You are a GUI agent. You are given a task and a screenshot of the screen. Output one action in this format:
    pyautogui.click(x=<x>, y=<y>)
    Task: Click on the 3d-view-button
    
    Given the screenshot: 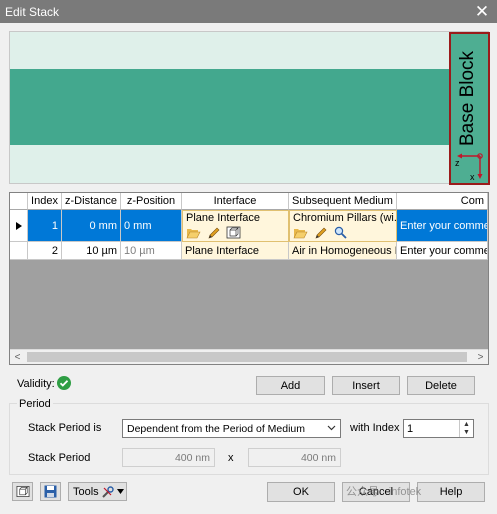 What is the action you would take?
    pyautogui.click(x=22, y=491)
    